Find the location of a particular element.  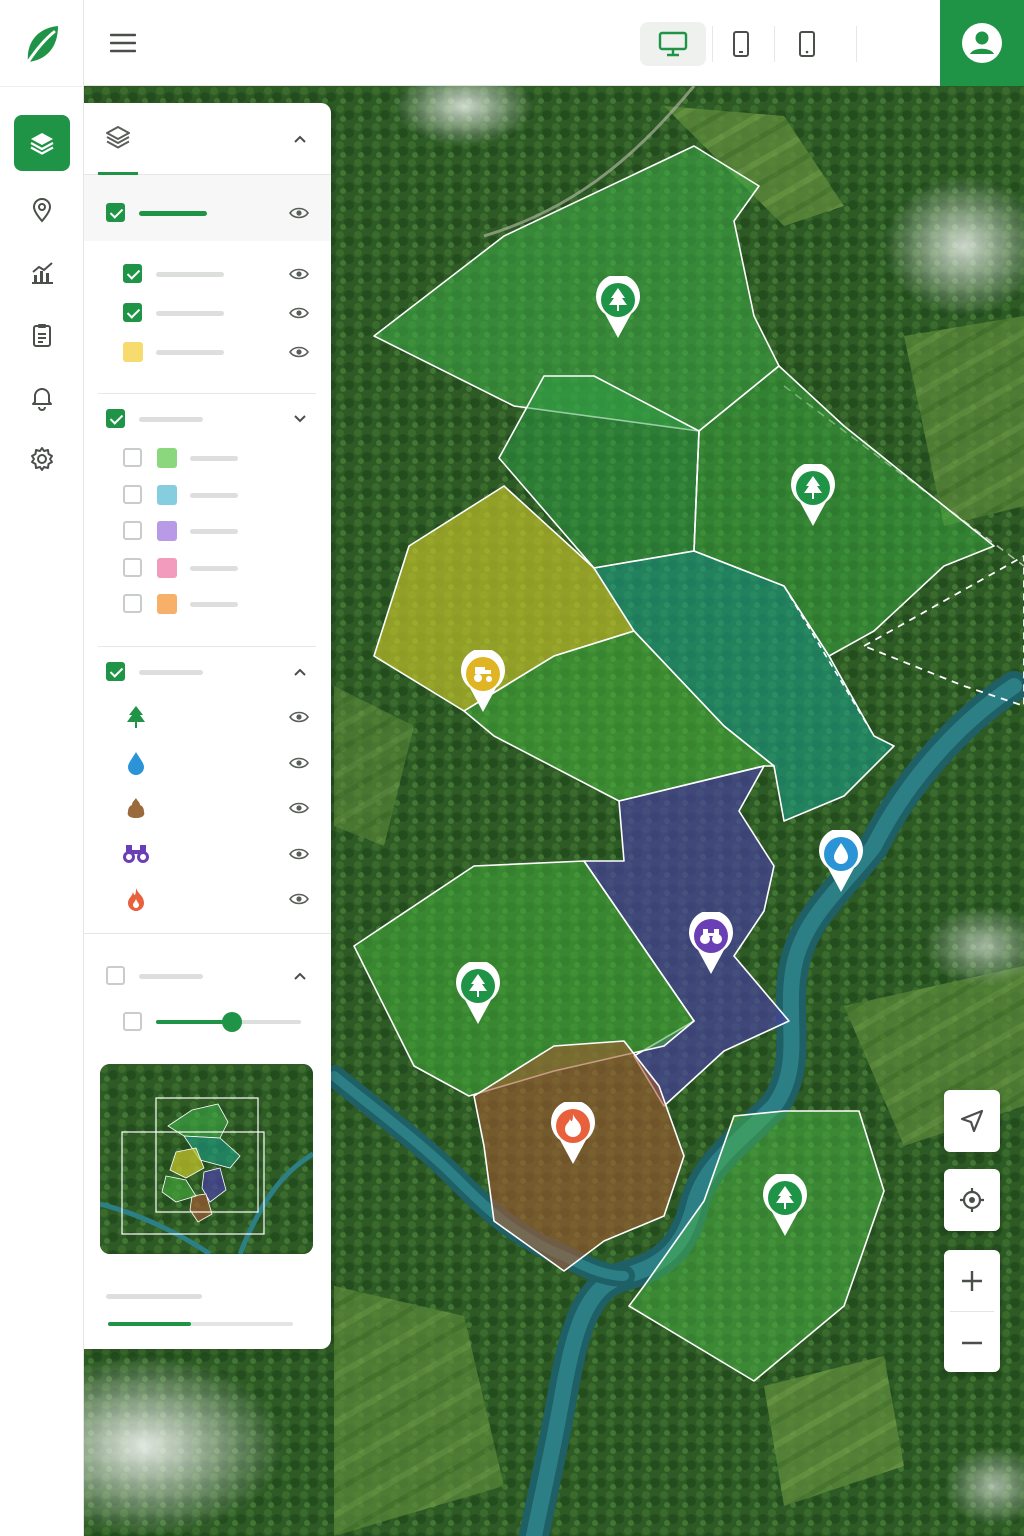

navigate-button is located at coordinates (972, 1121).